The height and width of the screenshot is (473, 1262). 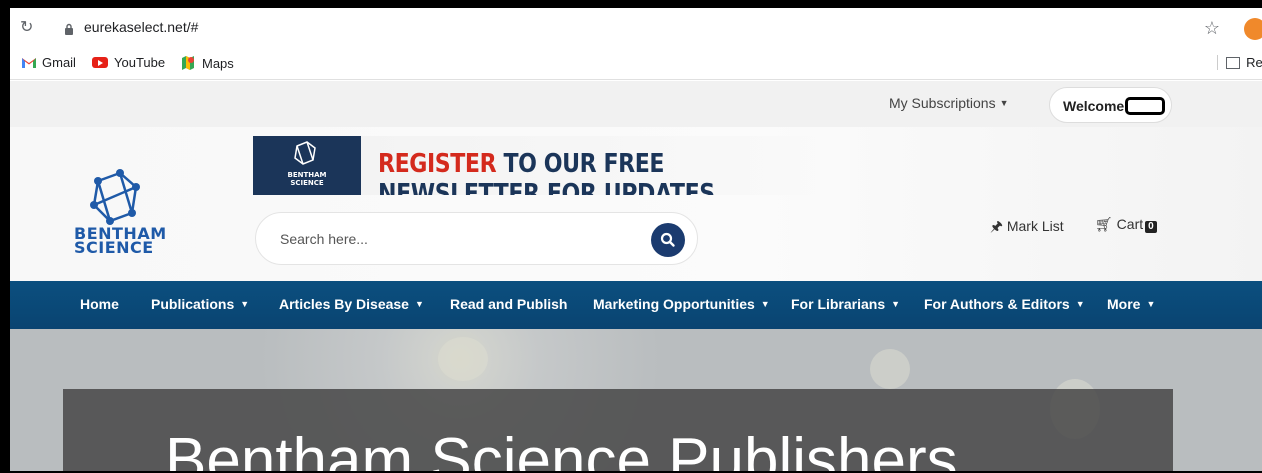 I want to click on maps-icon, so click(x=188, y=63).